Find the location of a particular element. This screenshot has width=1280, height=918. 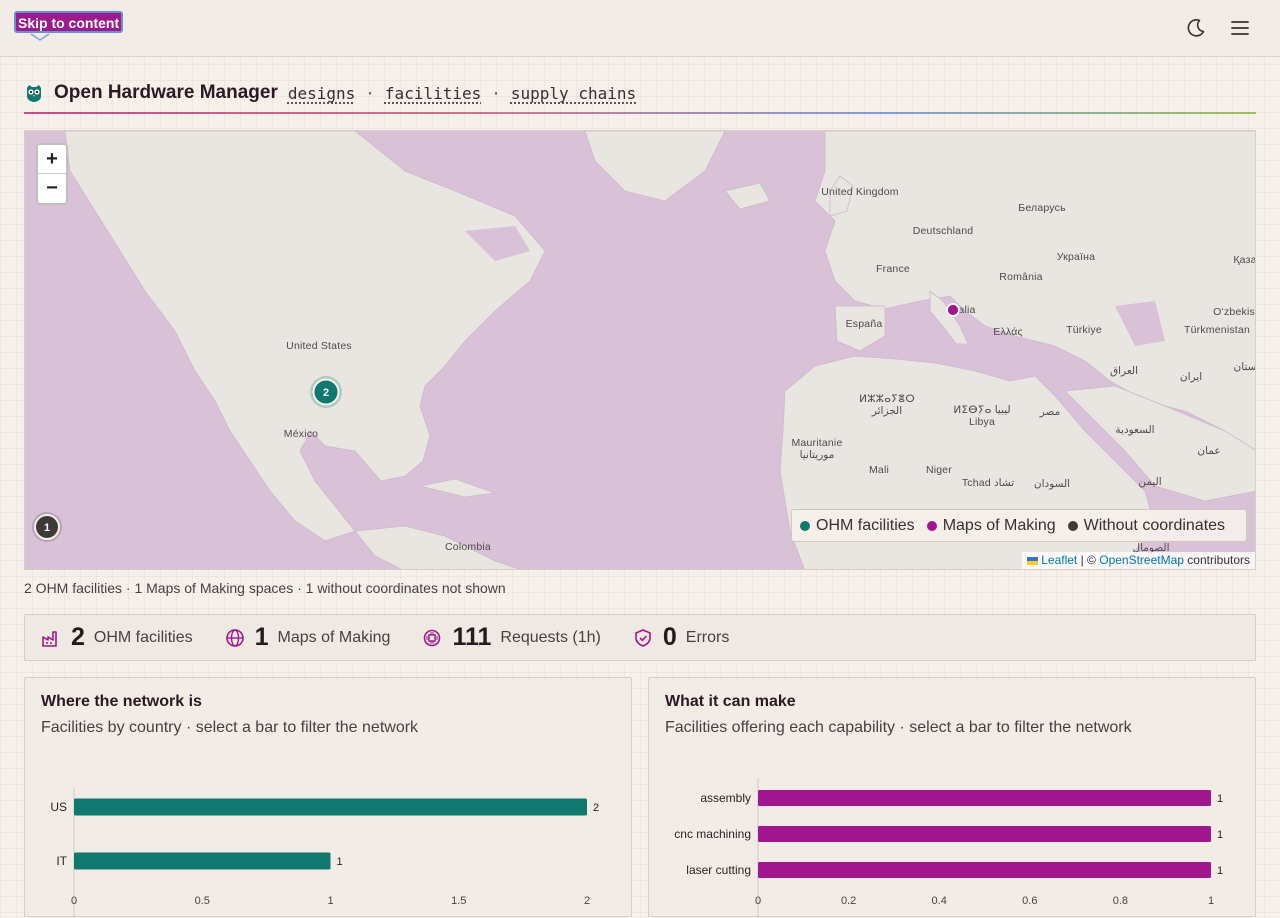

leaflet-link: Leaflet is located at coordinates (1059, 560).